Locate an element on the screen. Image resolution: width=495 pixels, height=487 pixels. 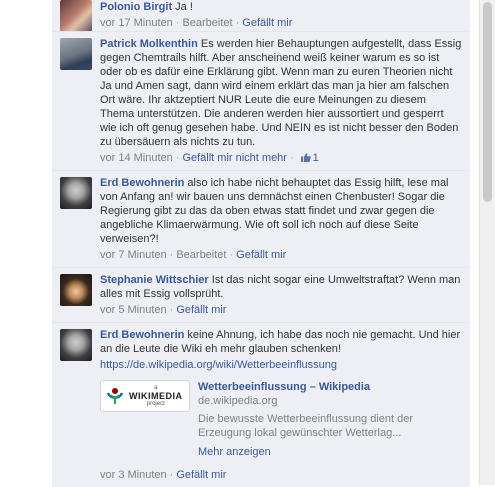
comment-meta: vor 3 Minuten · Gefällt mir is located at coordinates (281, 475).